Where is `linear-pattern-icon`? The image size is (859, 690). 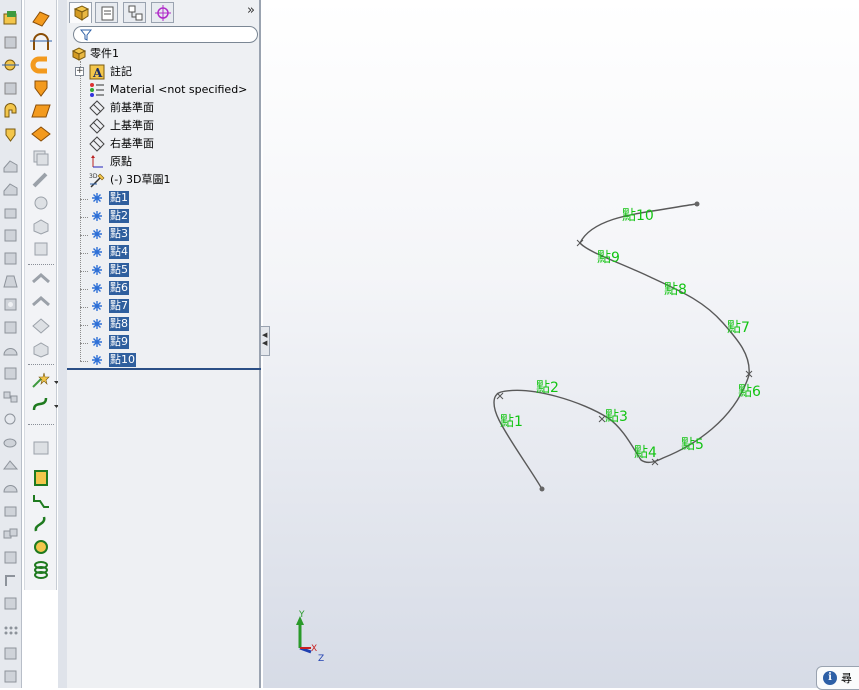 linear-pattern-icon is located at coordinates (10, 396).